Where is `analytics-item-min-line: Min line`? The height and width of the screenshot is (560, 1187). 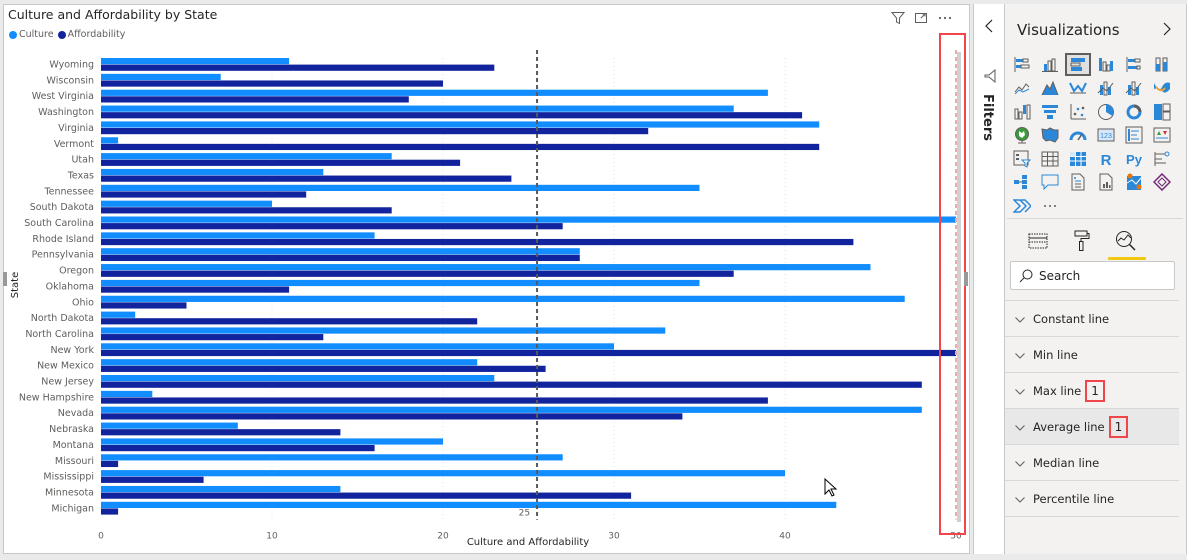 analytics-item-min-line: Min line is located at coordinates (1092, 354).